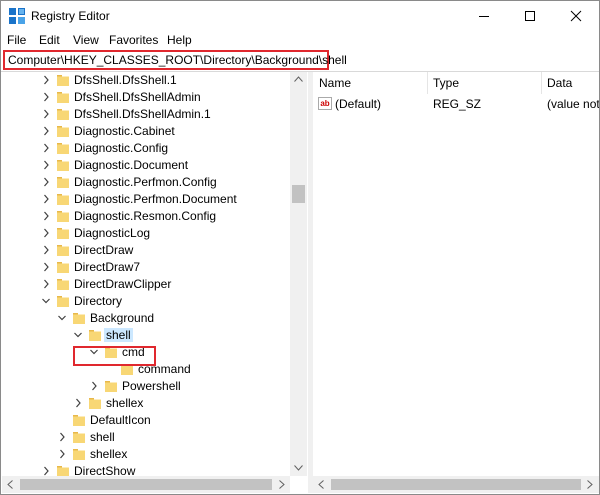 Image resolution: width=600 pixels, height=495 pixels. Describe the element at coordinates (358, 104) in the screenshot. I see `value-name: (Default)` at that location.